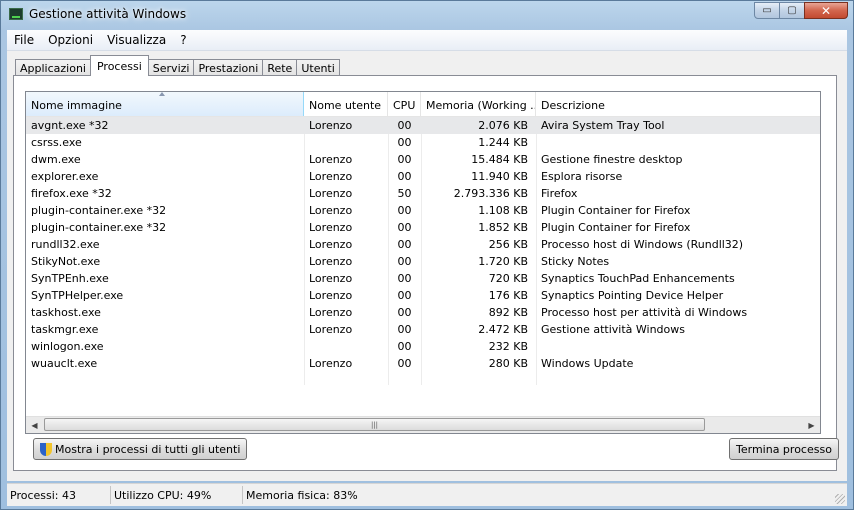 This screenshot has width=854, height=510. What do you see at coordinates (632, 295) in the screenshot?
I see `row-description: Synaptics Pointing Device Helper` at bounding box center [632, 295].